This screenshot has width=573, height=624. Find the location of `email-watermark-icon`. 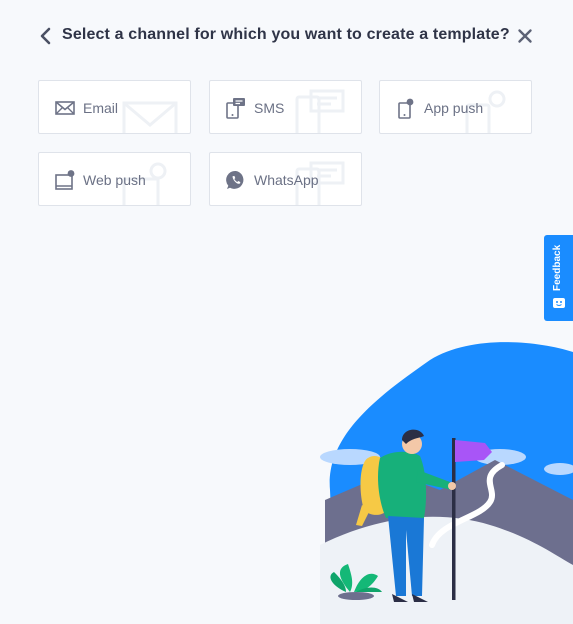

email-watermark-icon is located at coordinates (150, 117).